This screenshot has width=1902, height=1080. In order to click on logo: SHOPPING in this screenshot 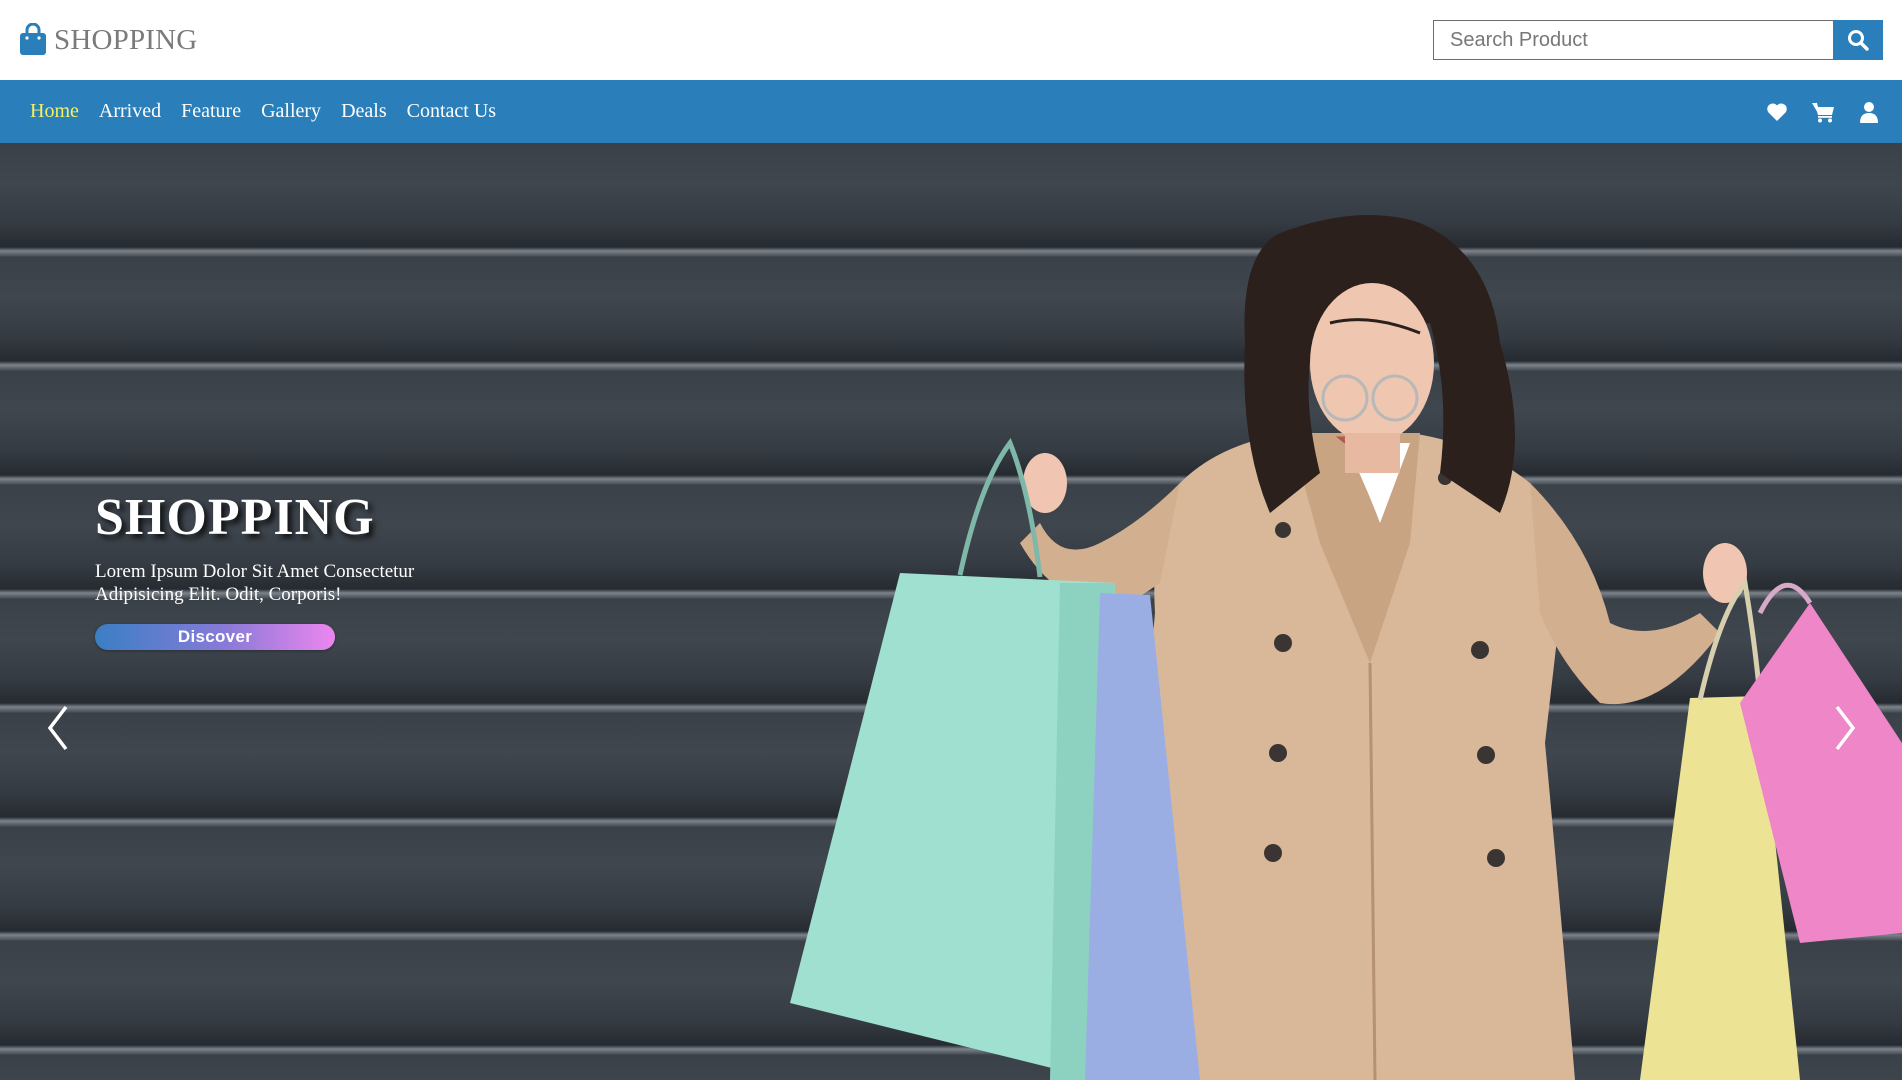, I will do `click(107, 40)`.